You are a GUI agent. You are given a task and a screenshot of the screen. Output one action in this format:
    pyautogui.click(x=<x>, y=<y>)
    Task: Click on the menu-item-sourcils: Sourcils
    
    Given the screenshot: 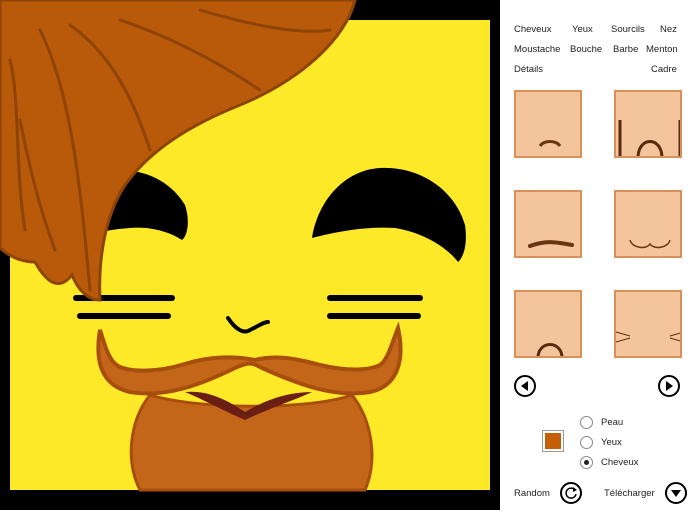 What is the action you would take?
    pyautogui.click(x=628, y=29)
    